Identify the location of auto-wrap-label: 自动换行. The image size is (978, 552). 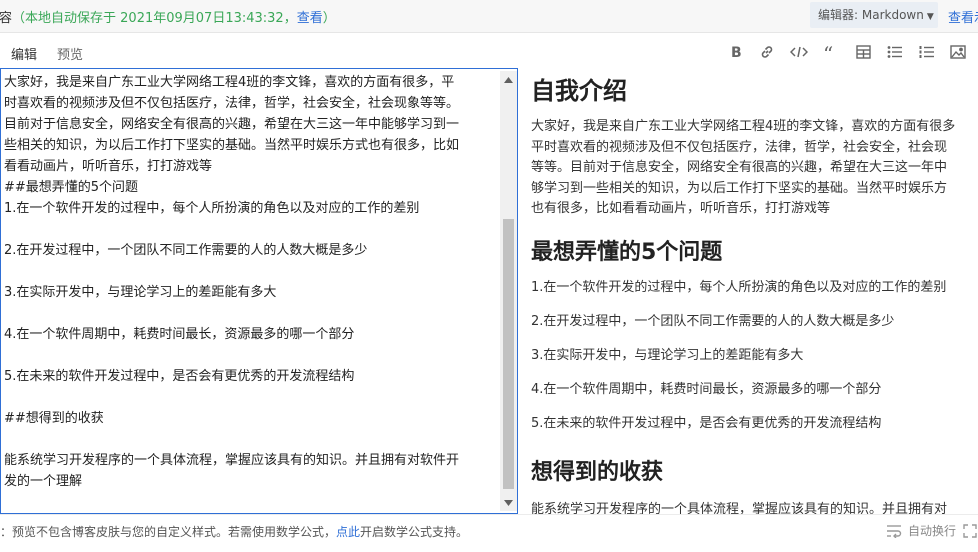
(932, 531).